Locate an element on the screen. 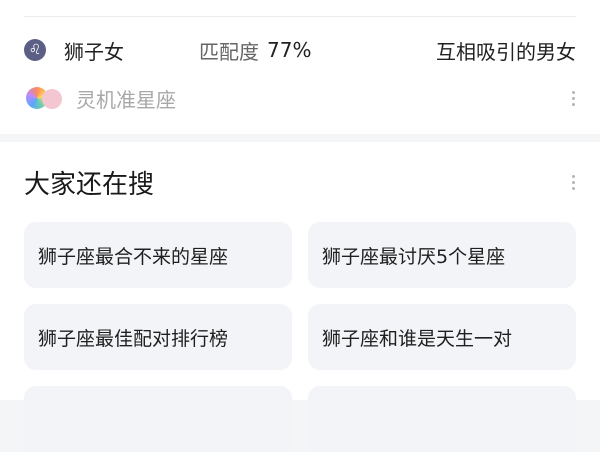 This screenshot has height=452, width=600. related-search-chip: 狮子座最佳配对排行榜 is located at coordinates (158, 337).